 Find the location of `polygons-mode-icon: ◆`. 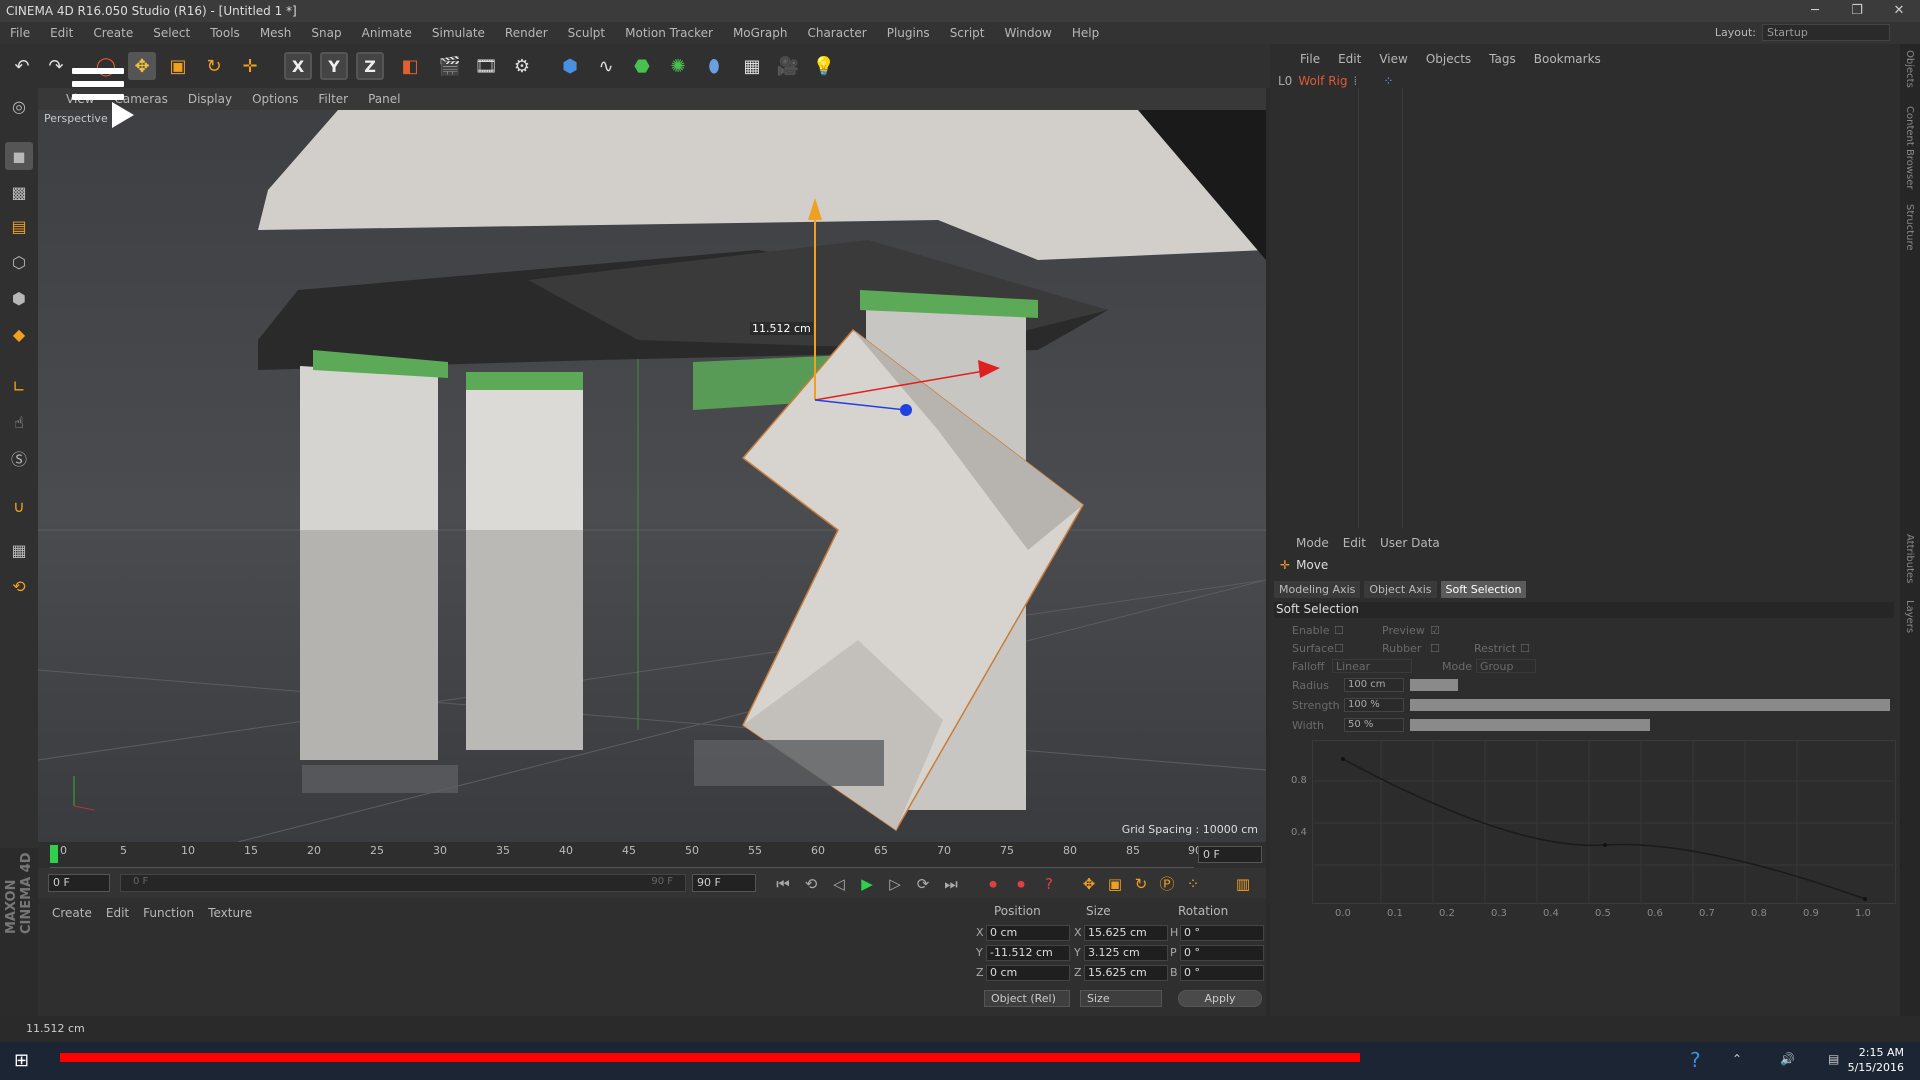

polygons-mode-icon: ◆ is located at coordinates (19, 334).